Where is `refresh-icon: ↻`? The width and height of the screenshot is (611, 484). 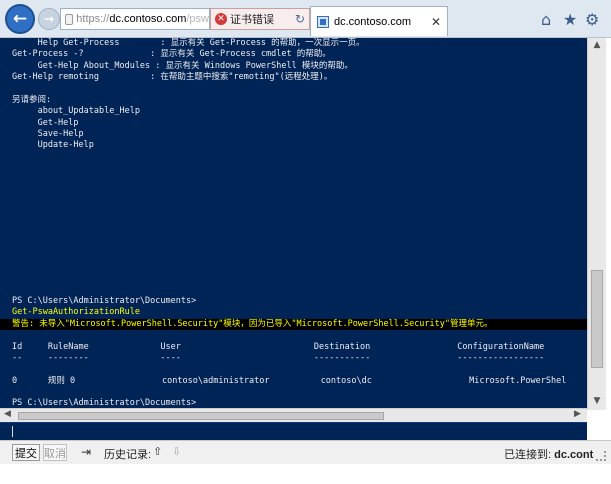
refresh-icon: ↻ is located at coordinates (300, 19).